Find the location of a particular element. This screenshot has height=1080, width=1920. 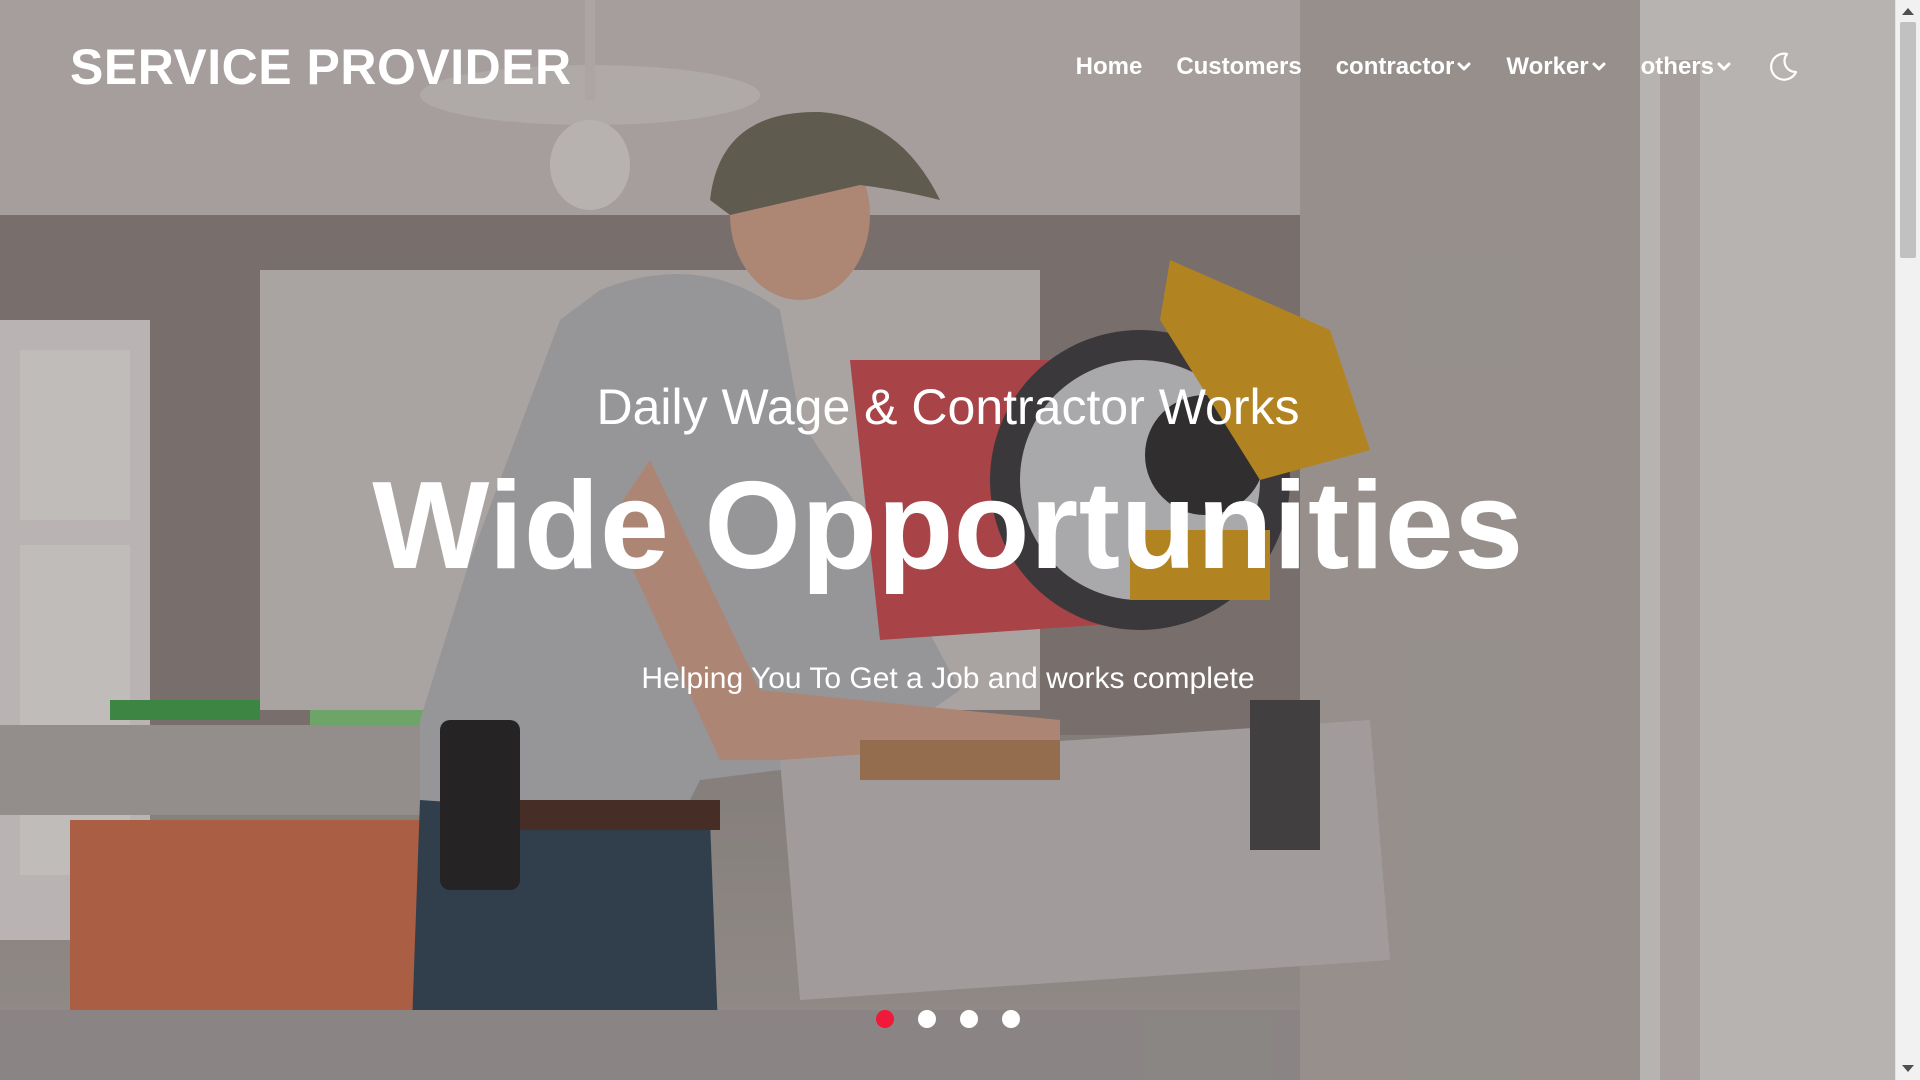

brand-logo: SERVICE PROVIDER is located at coordinates (321, 67).